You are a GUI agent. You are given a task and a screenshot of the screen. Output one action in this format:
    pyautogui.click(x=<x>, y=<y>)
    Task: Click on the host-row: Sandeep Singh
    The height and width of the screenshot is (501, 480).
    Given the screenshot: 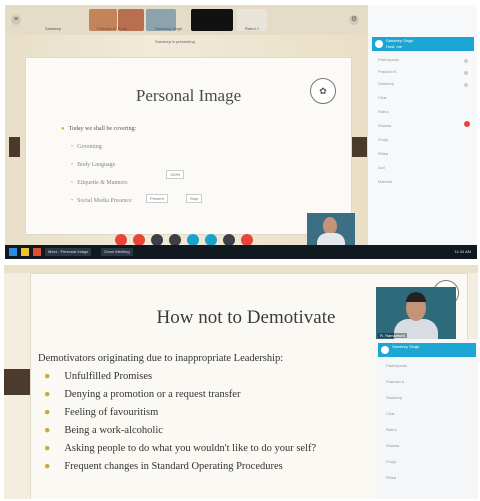 What is the action you would take?
    pyautogui.click(x=427, y=350)
    